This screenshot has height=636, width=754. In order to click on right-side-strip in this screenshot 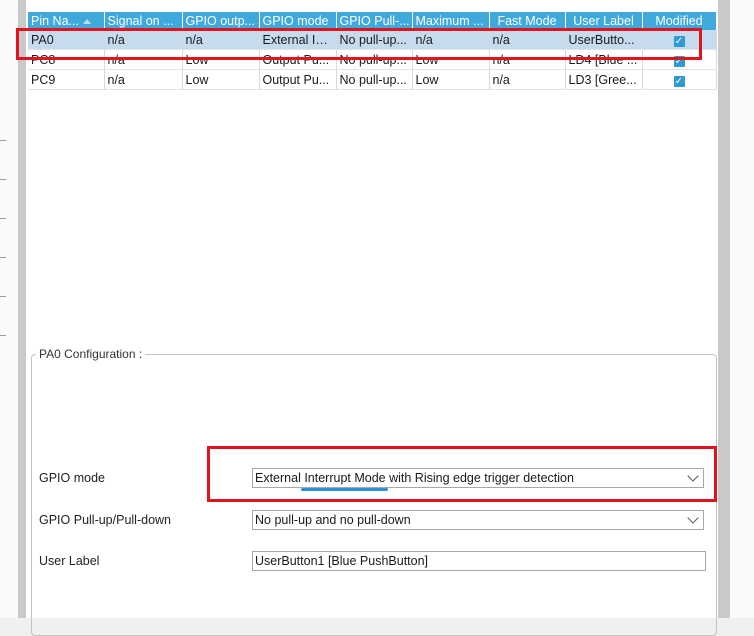, I will do `click(742, 309)`.